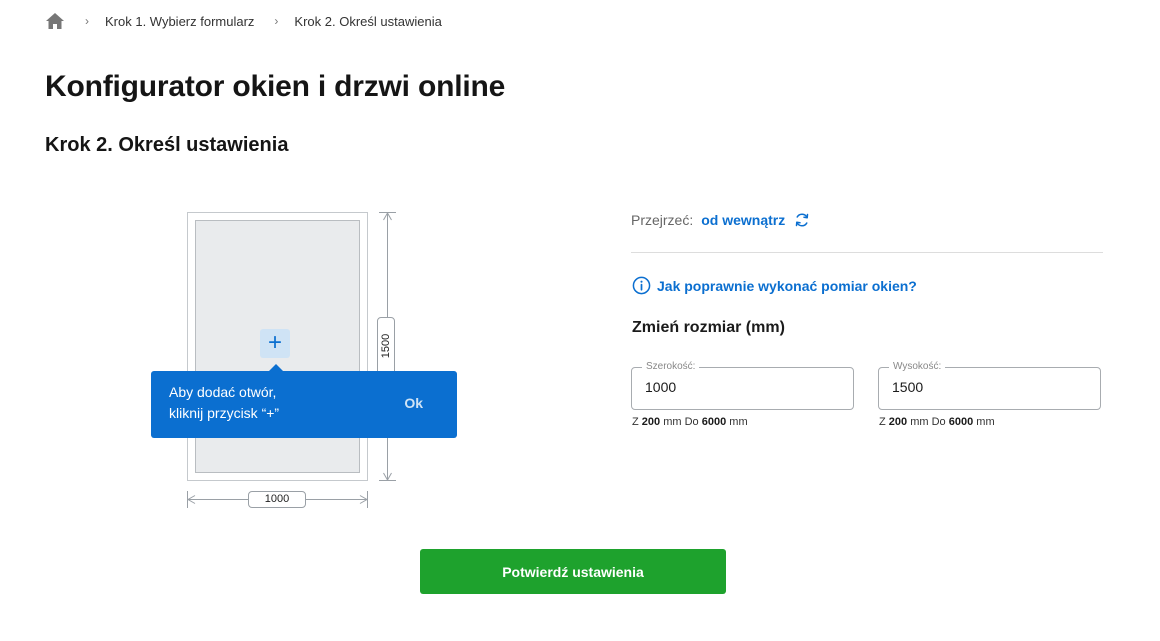 Image resolution: width=1160 pixels, height=641 pixels. Describe the element at coordinates (413, 403) in the screenshot. I see `tooltip-ok-button: Ok` at that location.